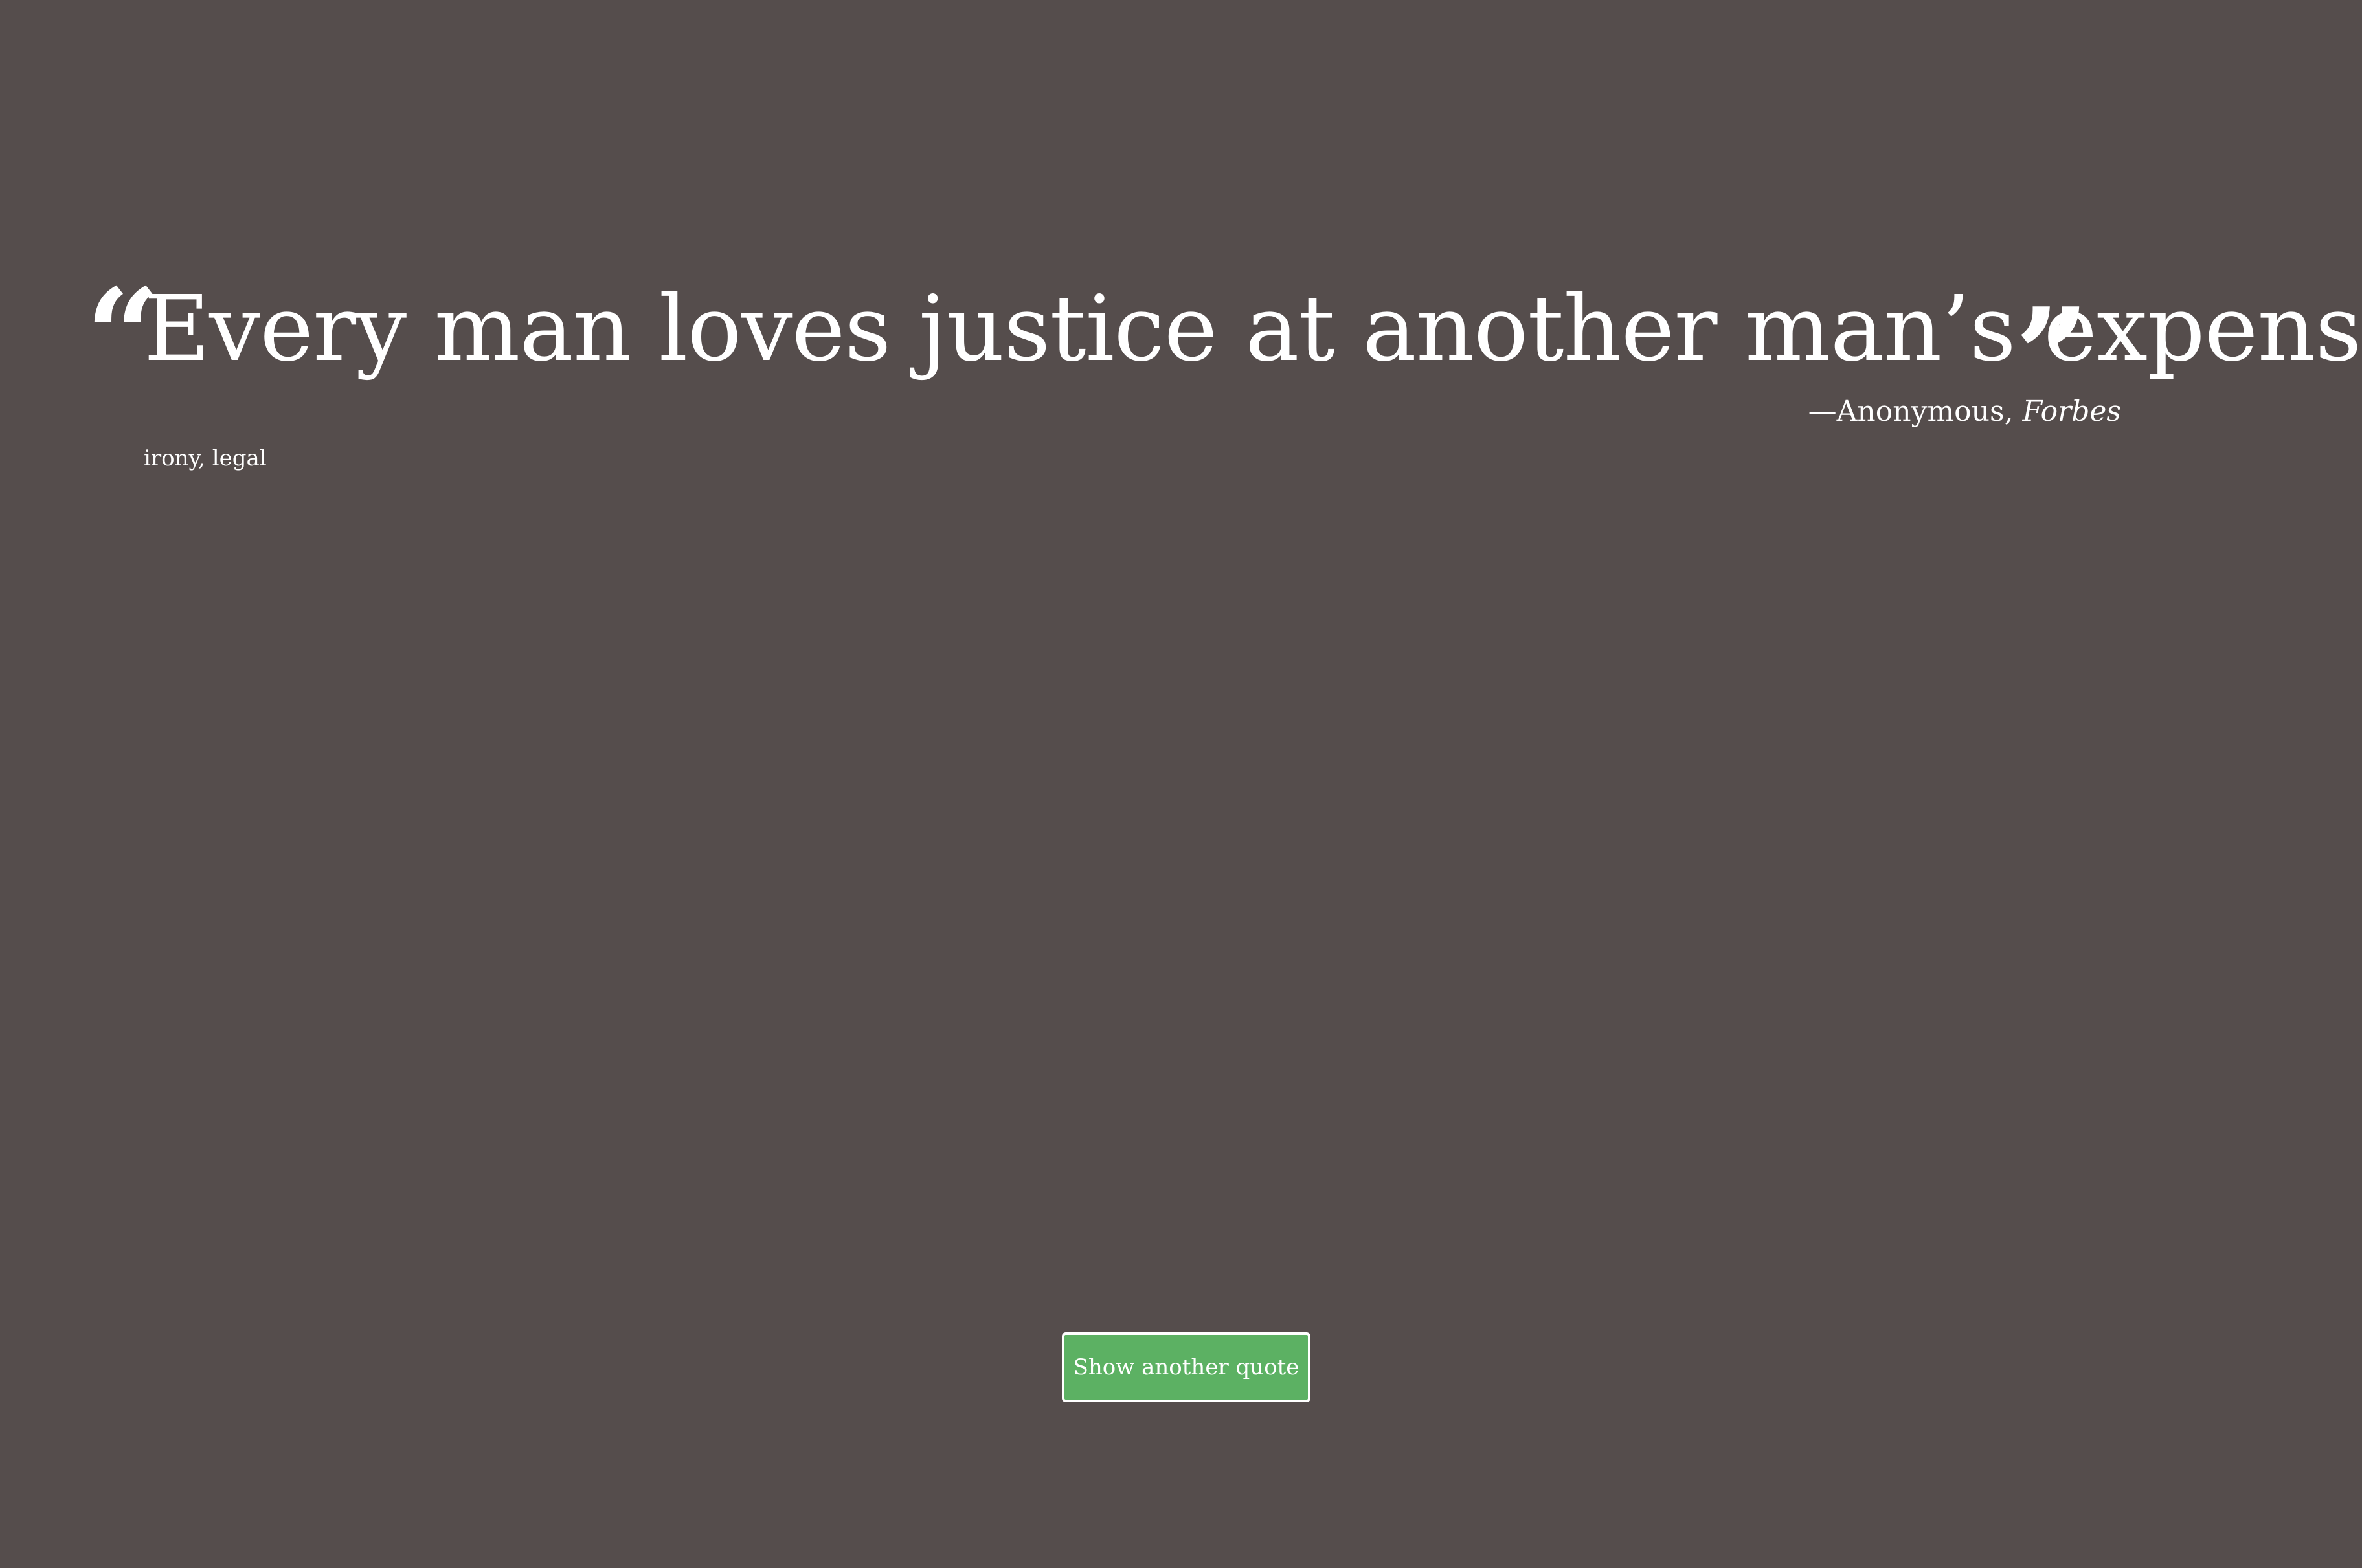 Image resolution: width=2362 pixels, height=1568 pixels. Describe the element at coordinates (2071, 412) in the screenshot. I see `attribution-source: Forbes` at that location.